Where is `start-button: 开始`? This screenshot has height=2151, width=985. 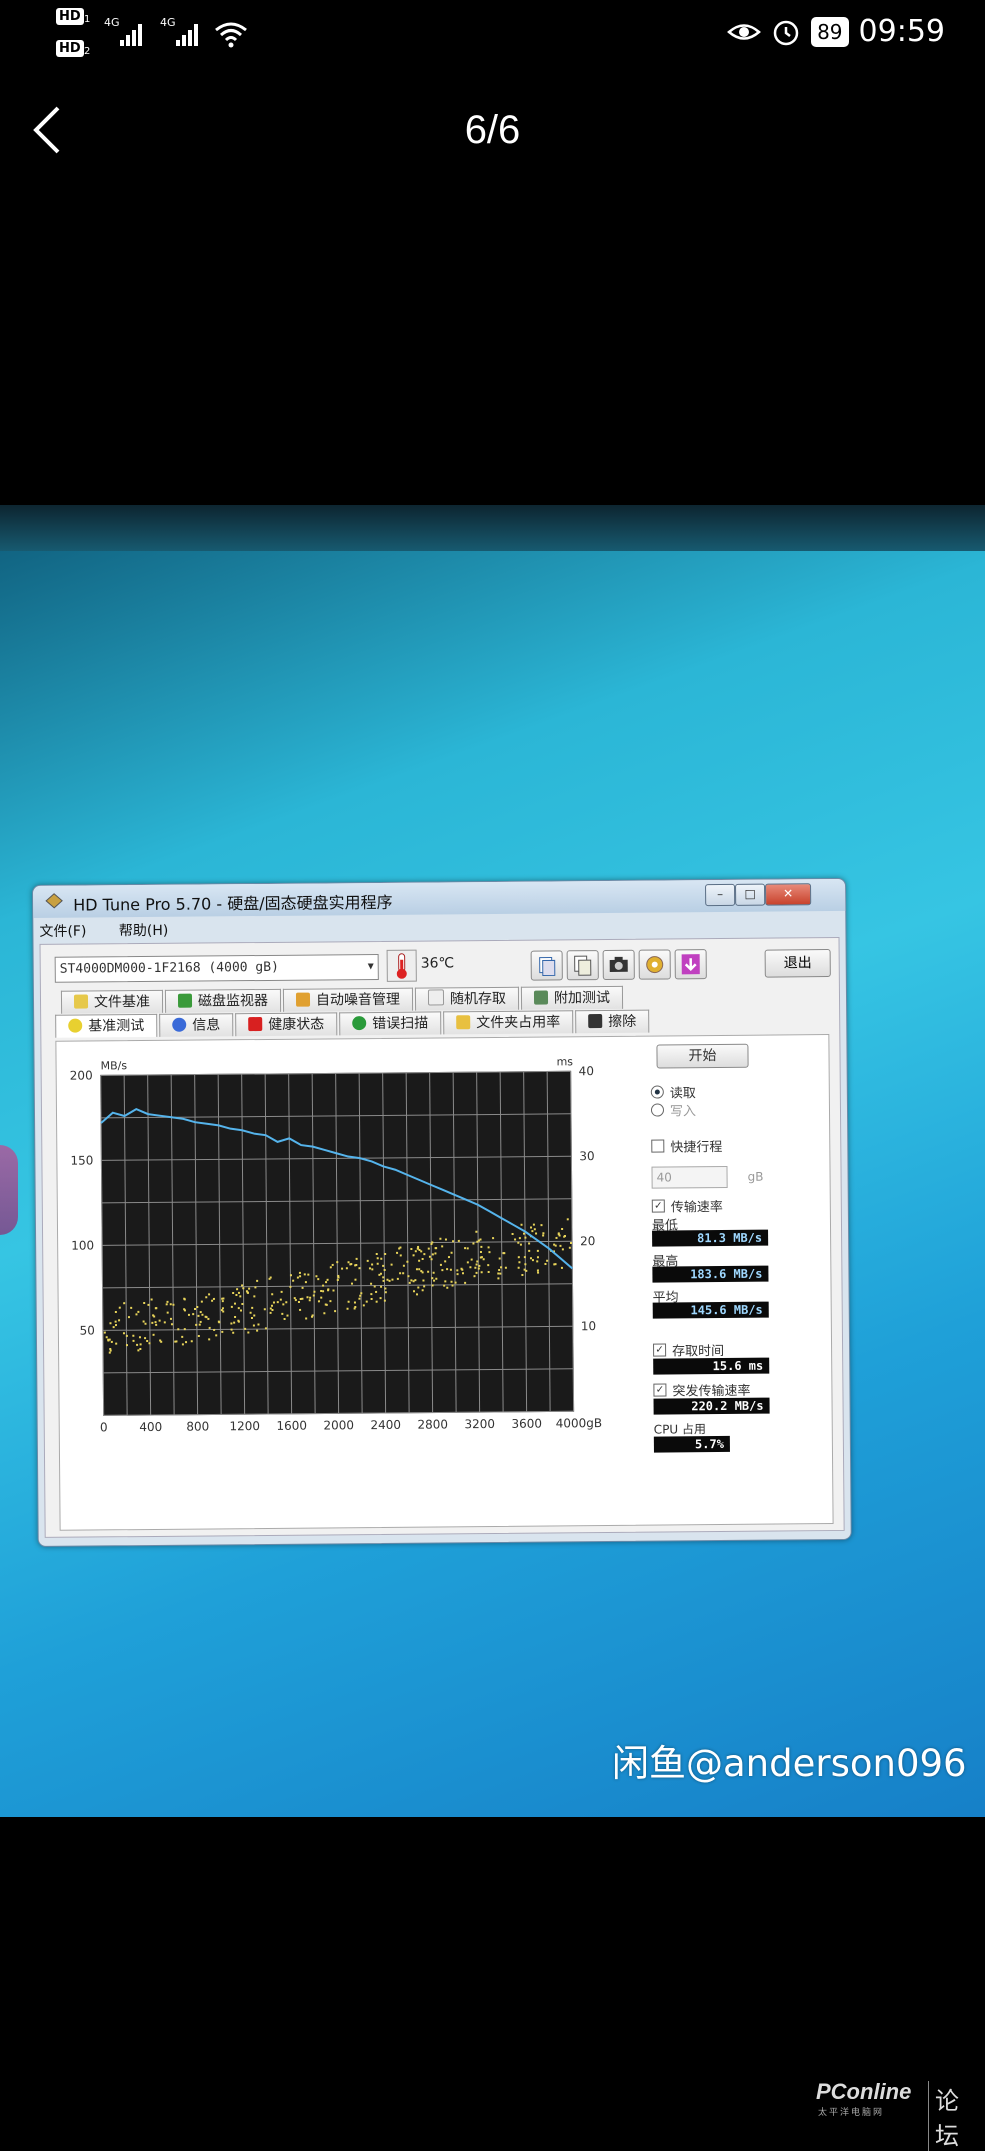
start-button: 开始 is located at coordinates (702, 1056).